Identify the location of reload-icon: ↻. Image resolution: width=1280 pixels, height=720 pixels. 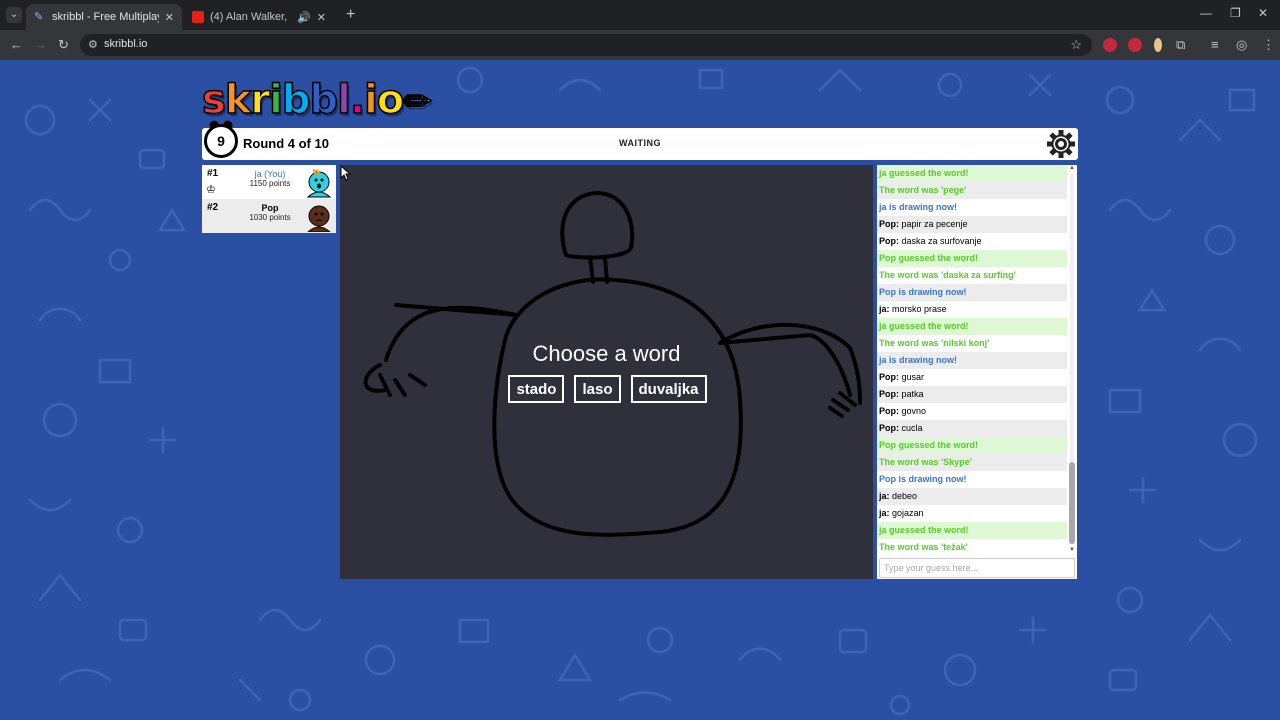
(63, 45).